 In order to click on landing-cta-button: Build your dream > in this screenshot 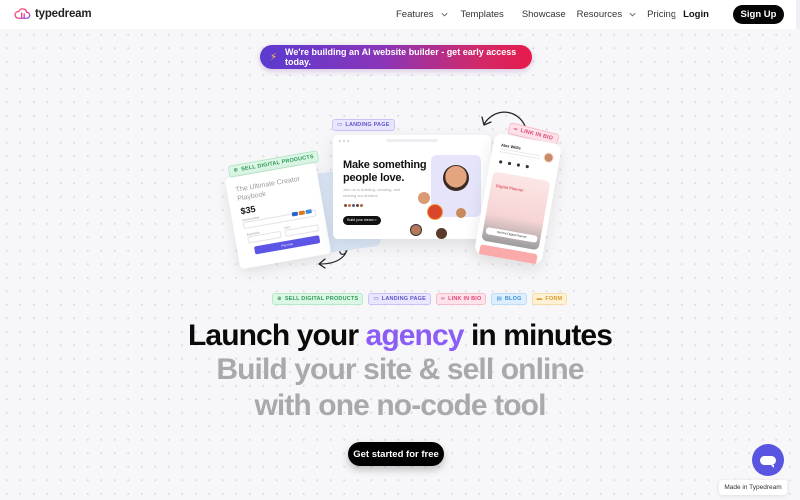, I will do `click(362, 220)`.